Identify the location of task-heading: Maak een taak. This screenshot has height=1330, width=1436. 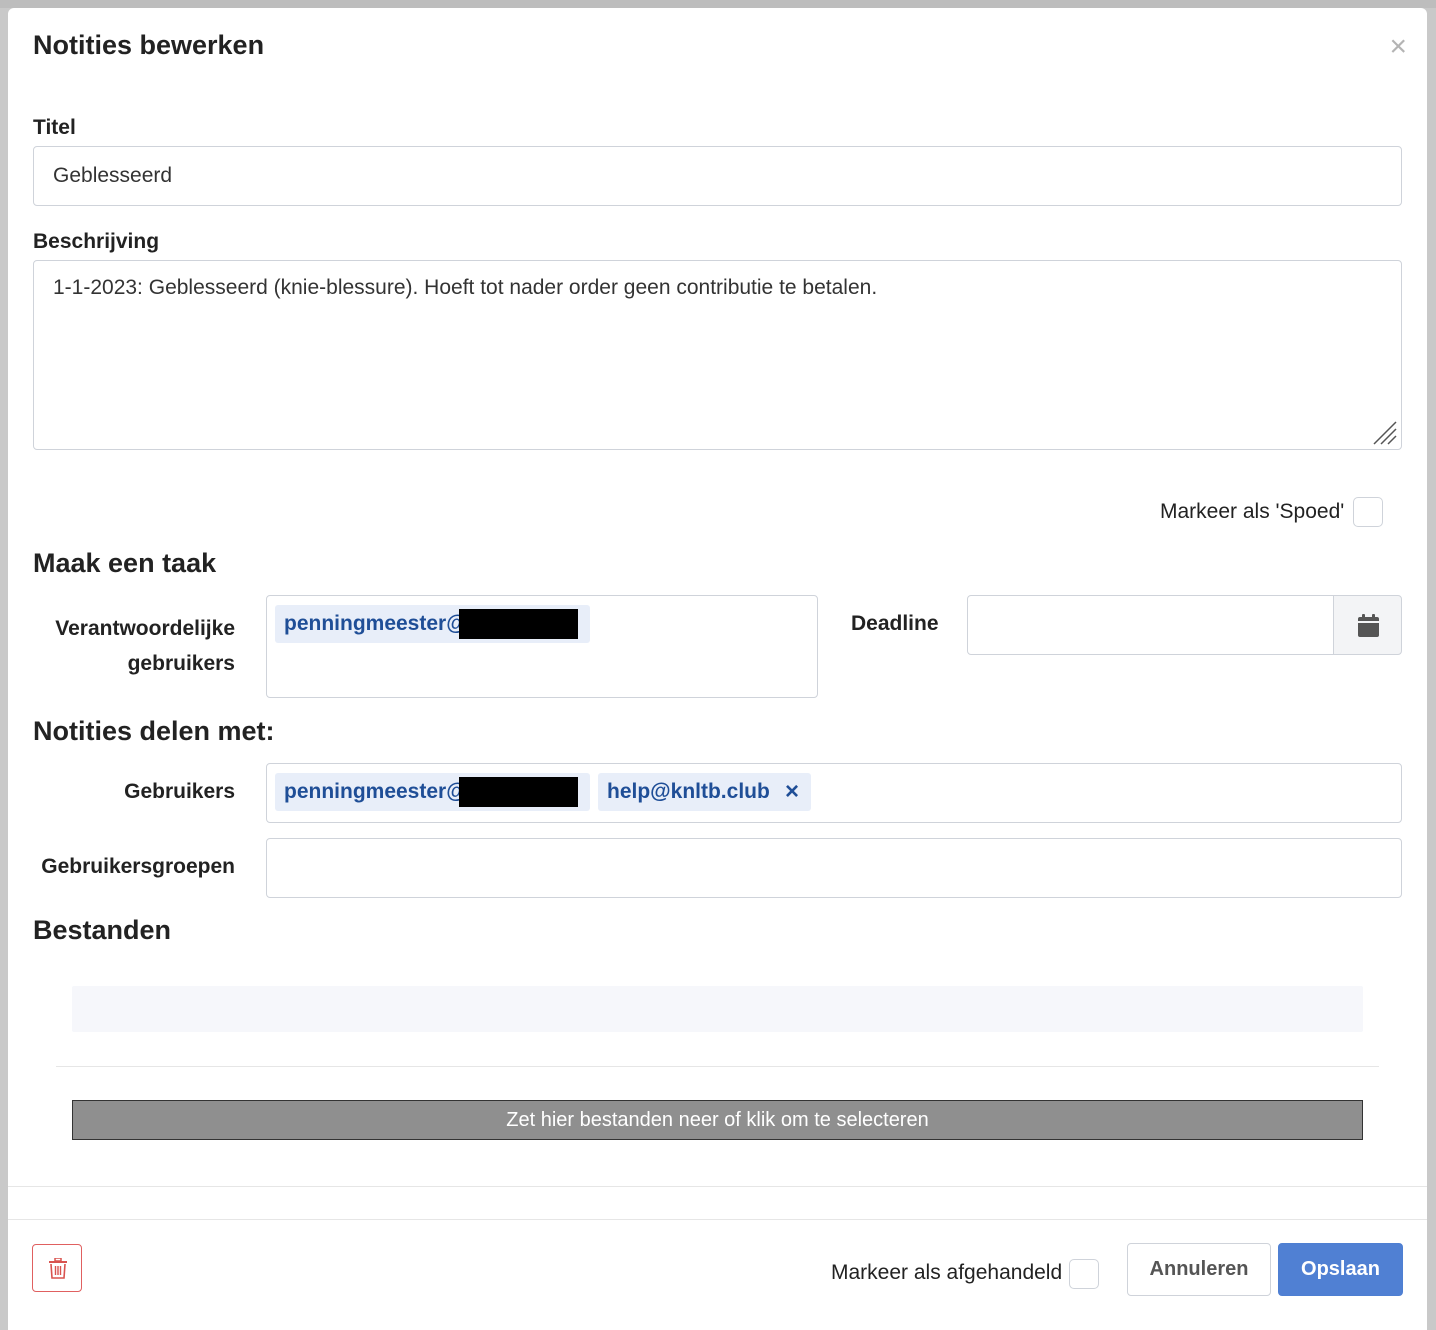
(125, 563).